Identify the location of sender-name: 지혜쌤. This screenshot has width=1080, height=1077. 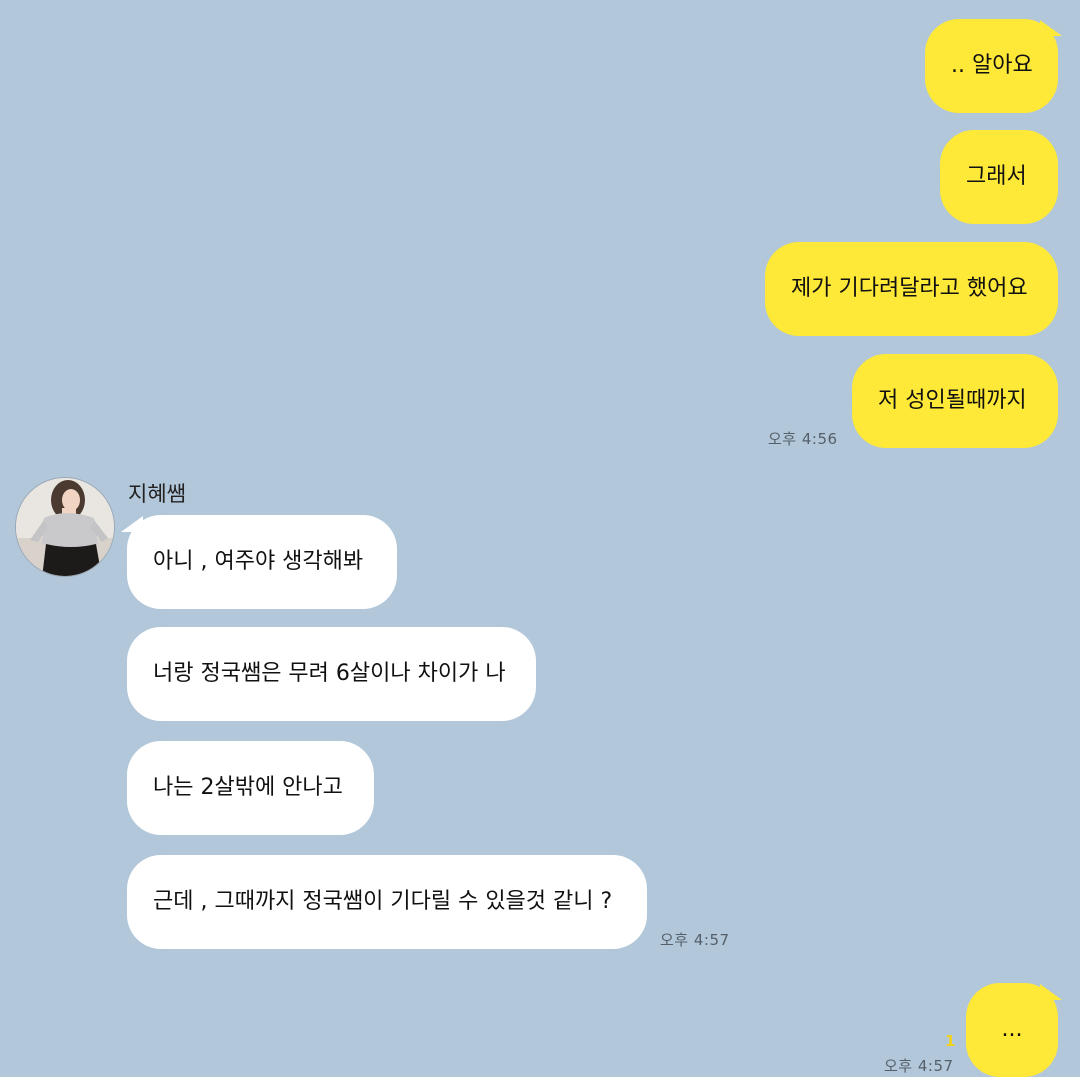
(157, 494).